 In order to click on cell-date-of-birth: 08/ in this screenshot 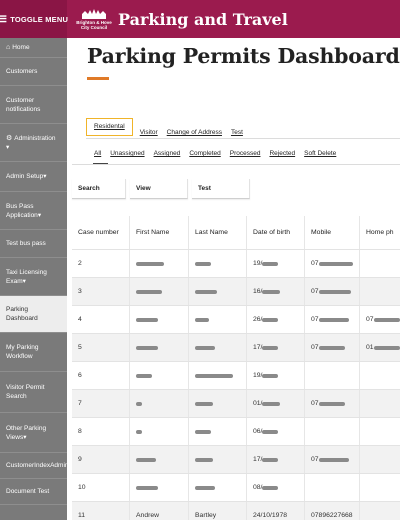, I will do `click(276, 487)`.